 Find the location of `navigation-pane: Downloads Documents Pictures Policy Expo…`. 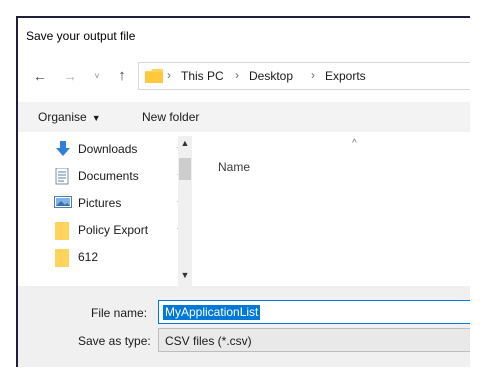

navigation-pane: Downloads Documents Pictures Policy Expo… is located at coordinates (106, 211).